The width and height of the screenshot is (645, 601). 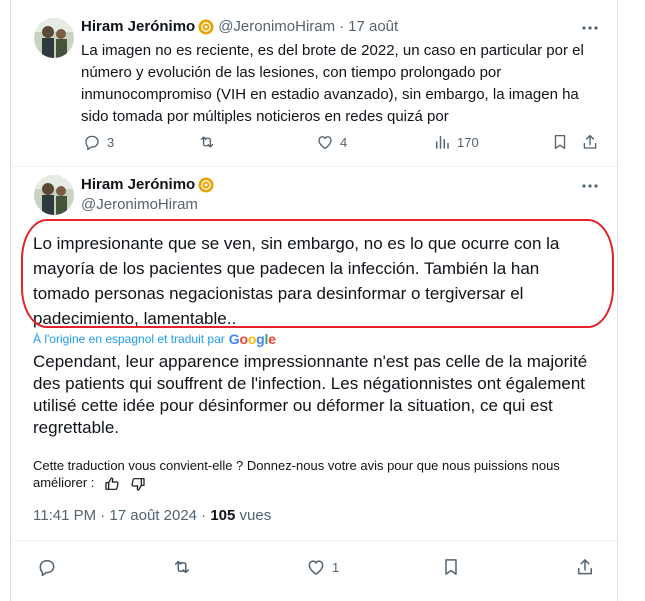 What do you see at coordinates (617, 300) in the screenshot?
I see `timeline-border-right` at bounding box center [617, 300].